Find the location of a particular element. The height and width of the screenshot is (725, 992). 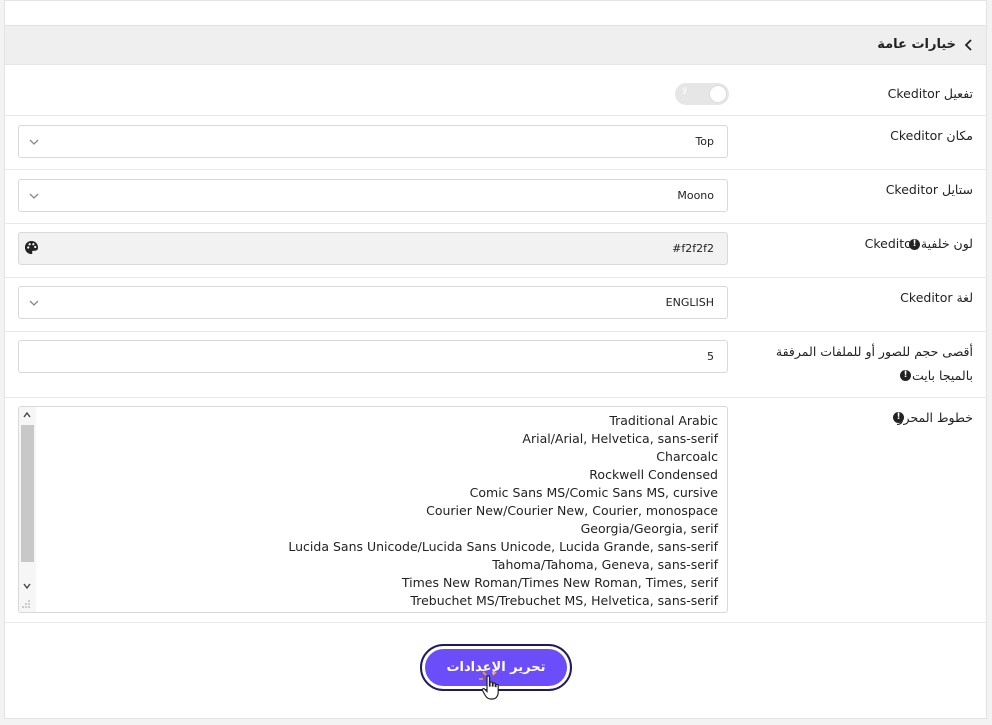

language-value: ENGLISH is located at coordinates (689, 302).